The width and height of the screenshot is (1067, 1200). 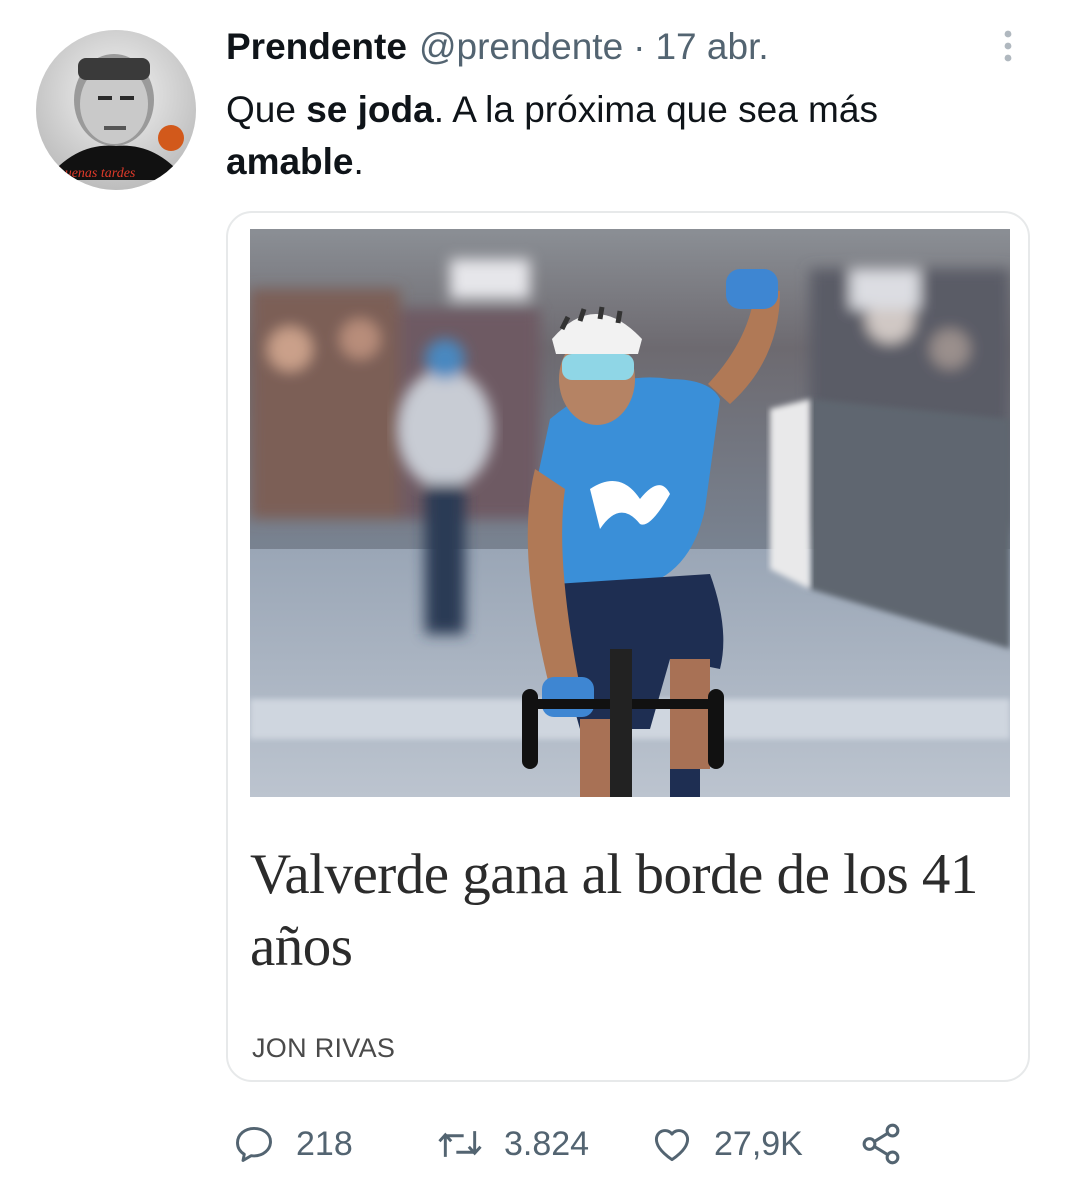 I want to click on tweet-header: Prendente @prendente · 17 abr., so click(x=497, y=47).